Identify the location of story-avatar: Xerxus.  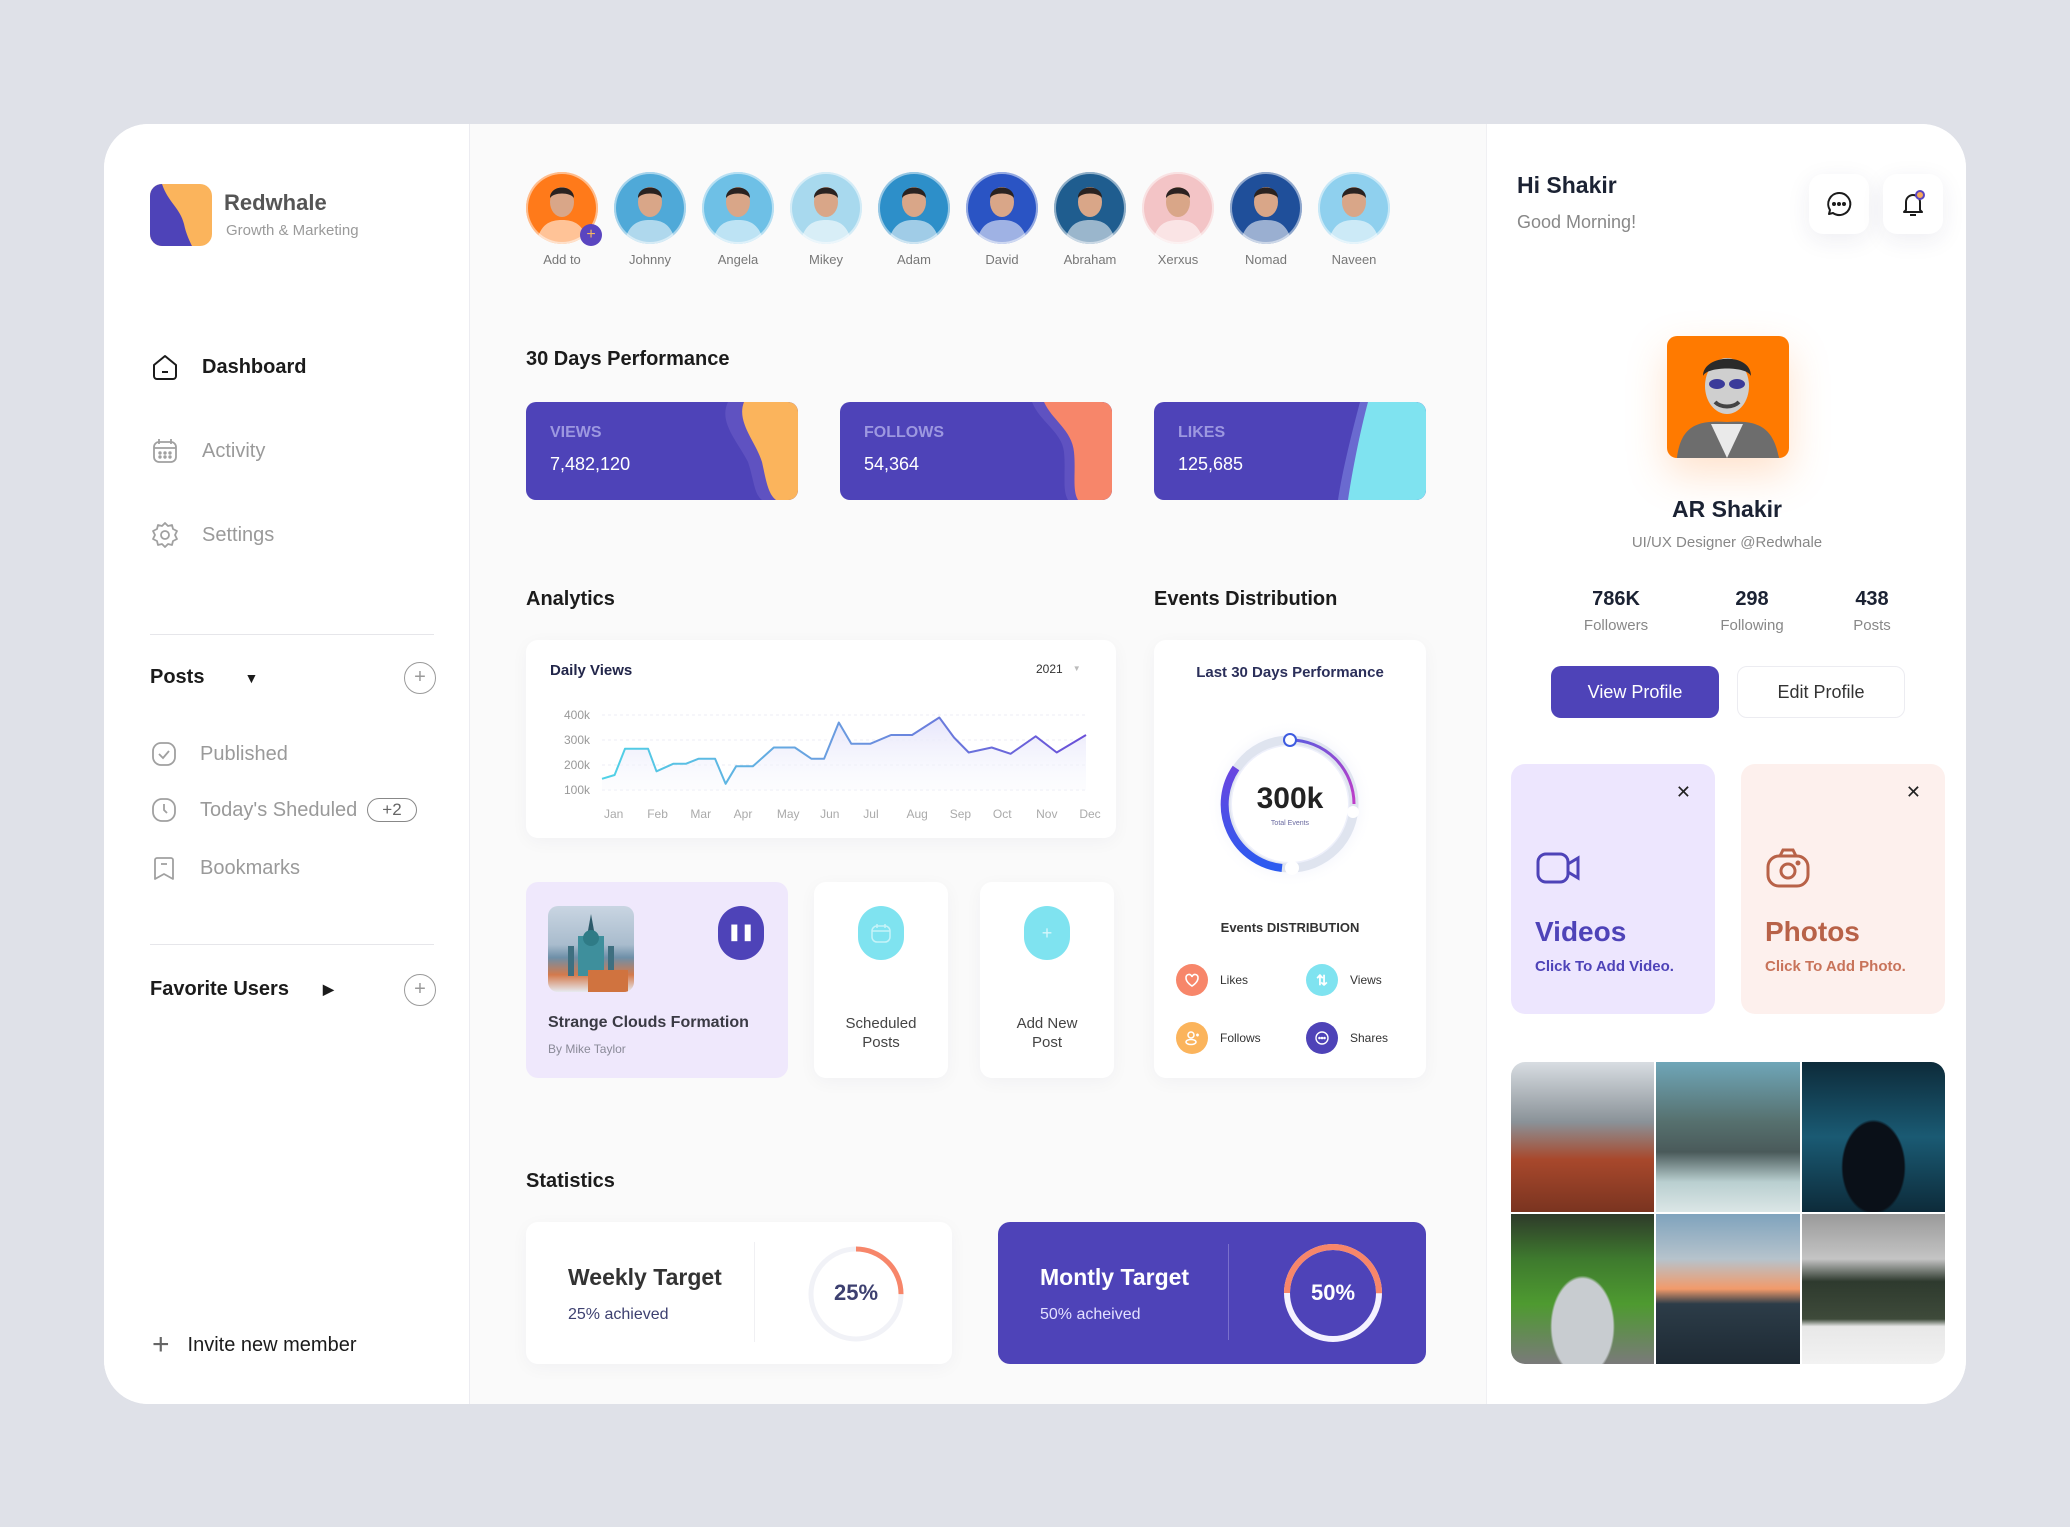
(1178, 219).